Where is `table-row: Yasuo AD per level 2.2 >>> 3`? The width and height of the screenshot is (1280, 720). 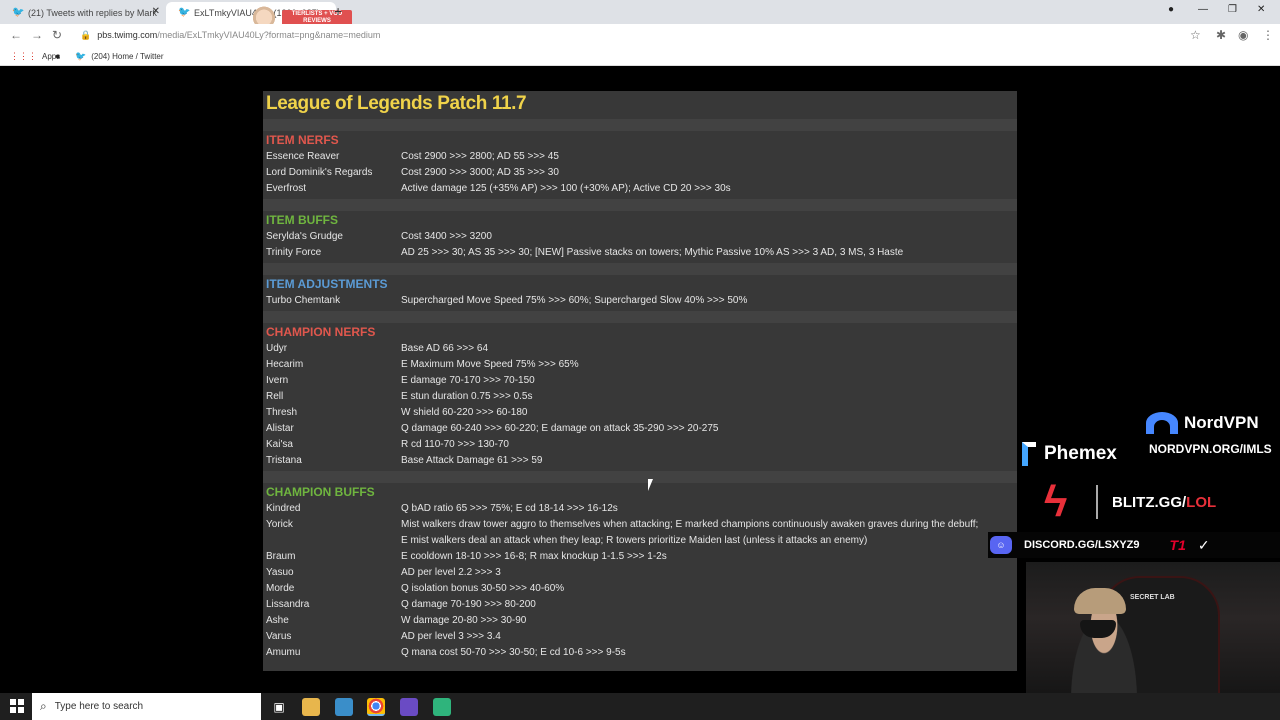
table-row: Yasuo AD per level 2.2 >>> 3 is located at coordinates (640, 573).